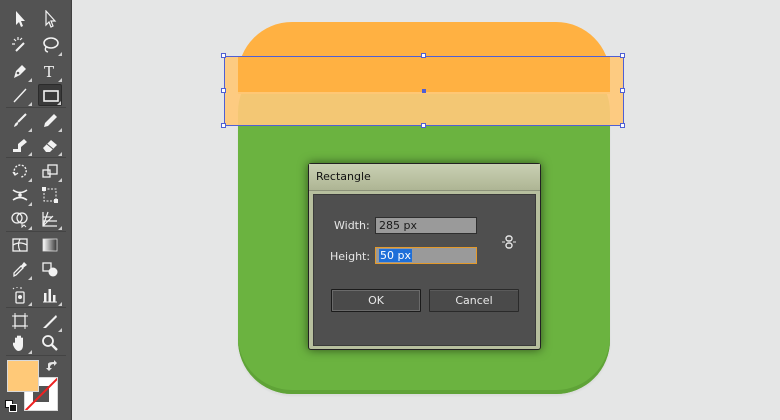  What do you see at coordinates (509, 242) in the screenshot?
I see `constrain-proportions-icon` at bounding box center [509, 242].